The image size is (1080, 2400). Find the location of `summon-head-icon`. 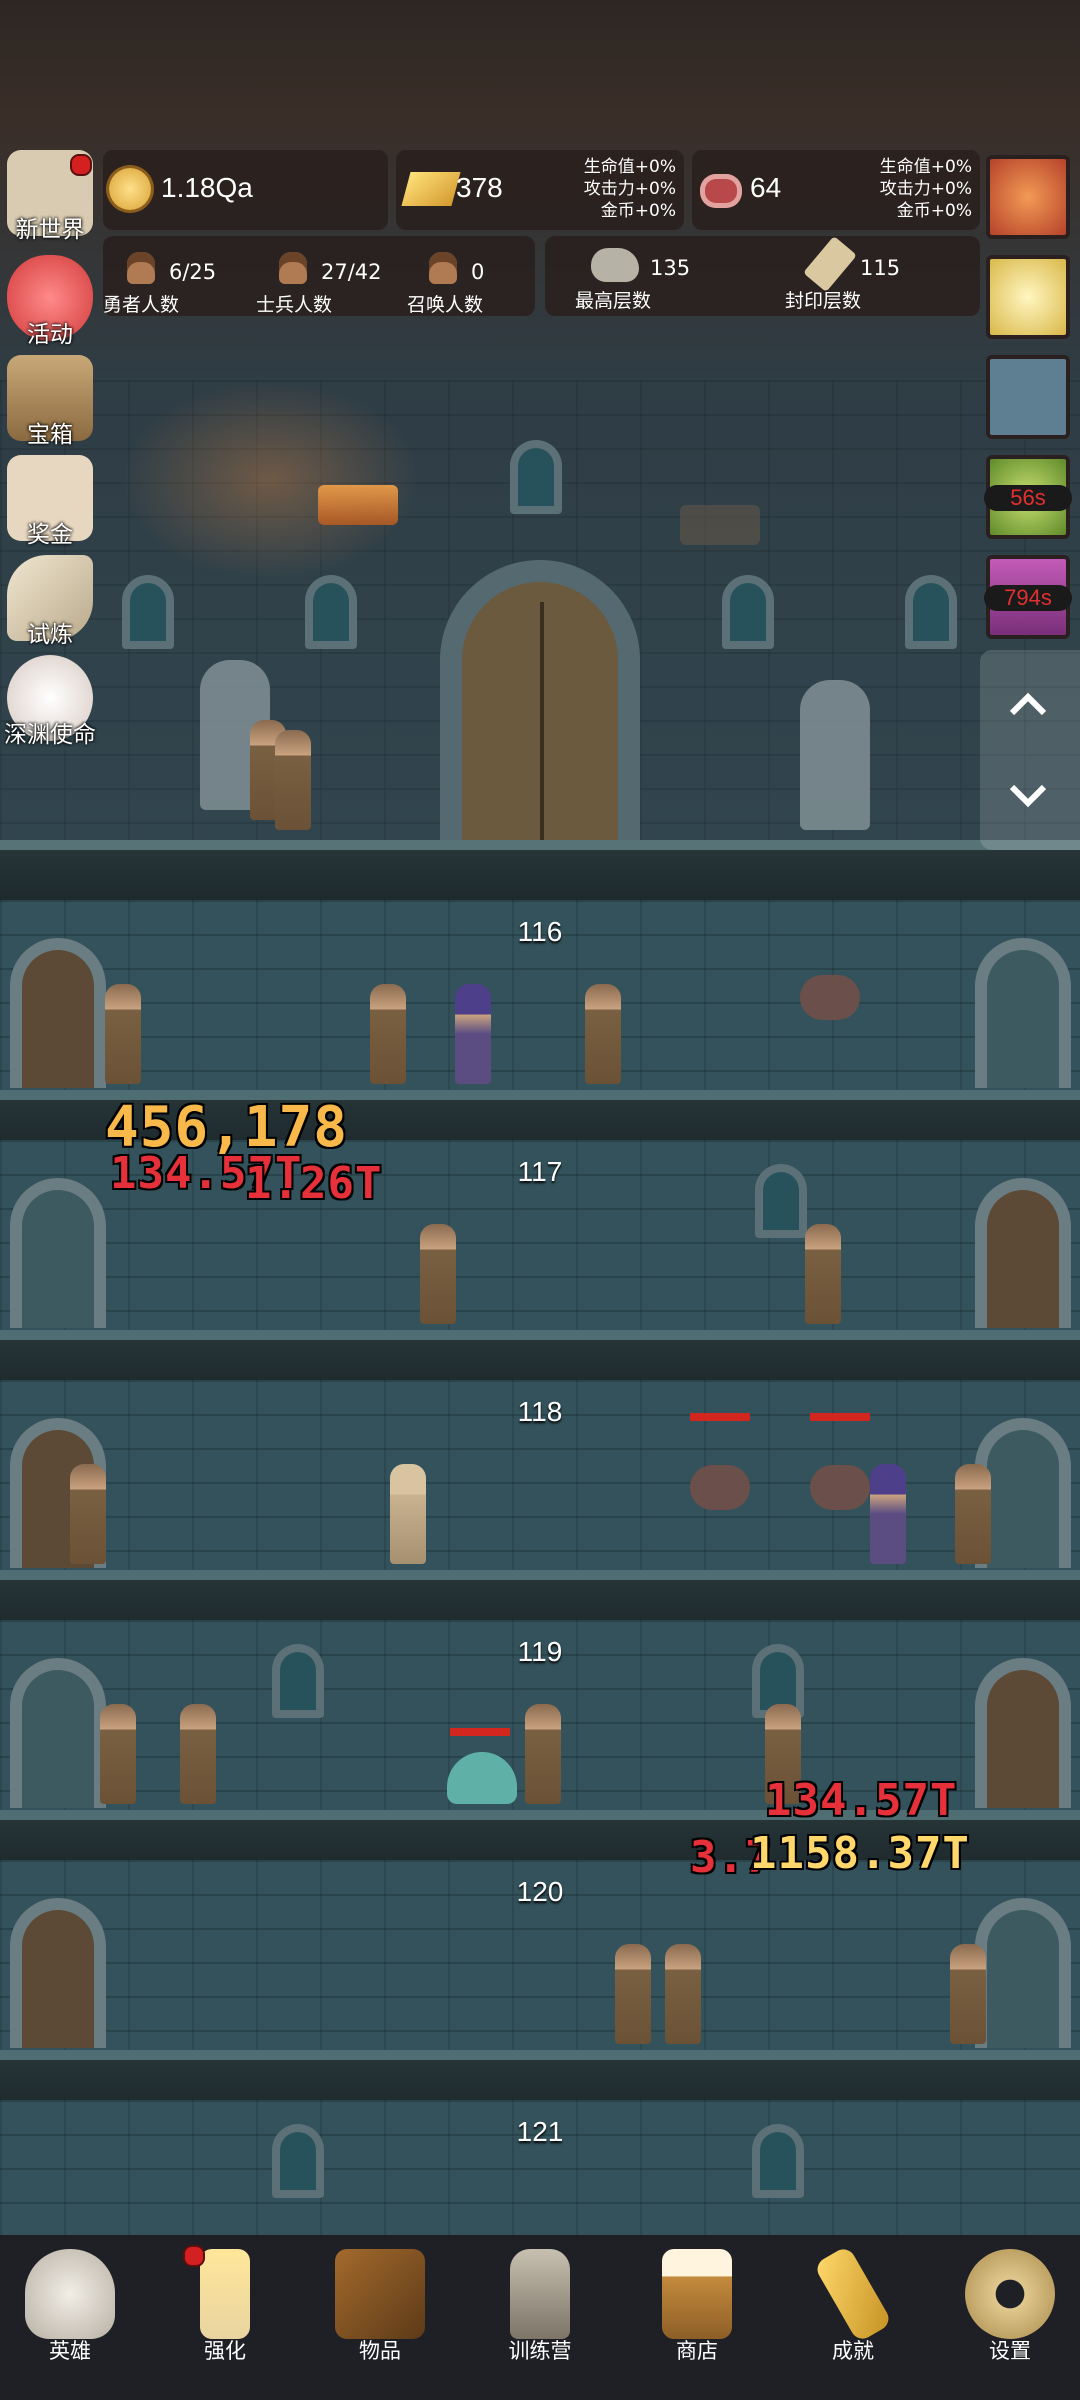

summon-head-icon is located at coordinates (443, 268).